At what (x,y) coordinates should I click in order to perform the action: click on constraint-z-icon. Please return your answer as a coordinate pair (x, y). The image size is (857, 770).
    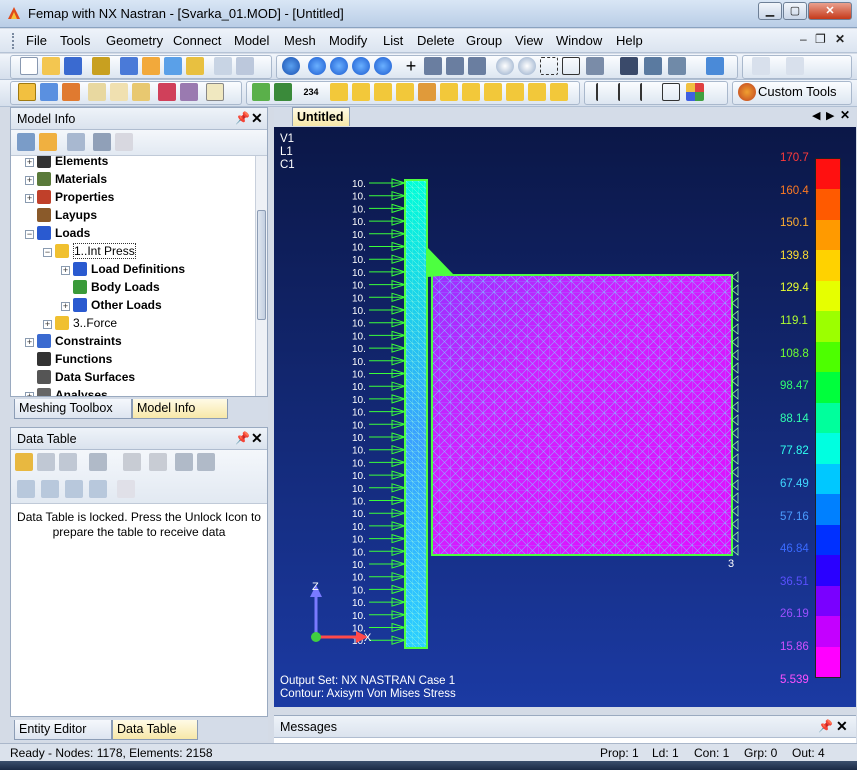
    Looking at the image, I should click on (649, 92).